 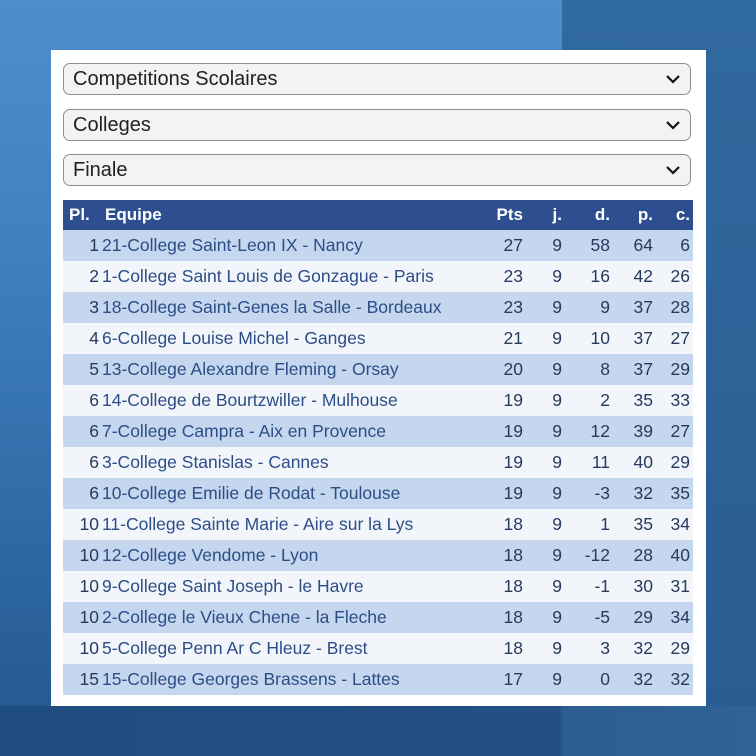 I want to click on against-cell: 33, so click(x=680, y=400).